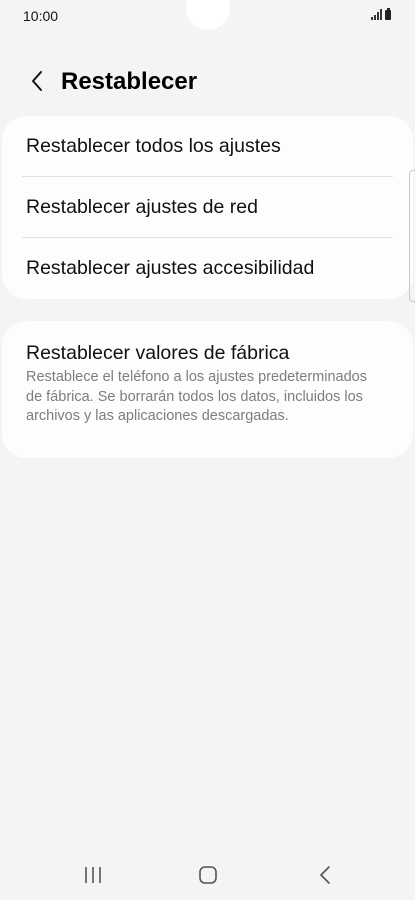  I want to click on back-icon, so click(325, 875).